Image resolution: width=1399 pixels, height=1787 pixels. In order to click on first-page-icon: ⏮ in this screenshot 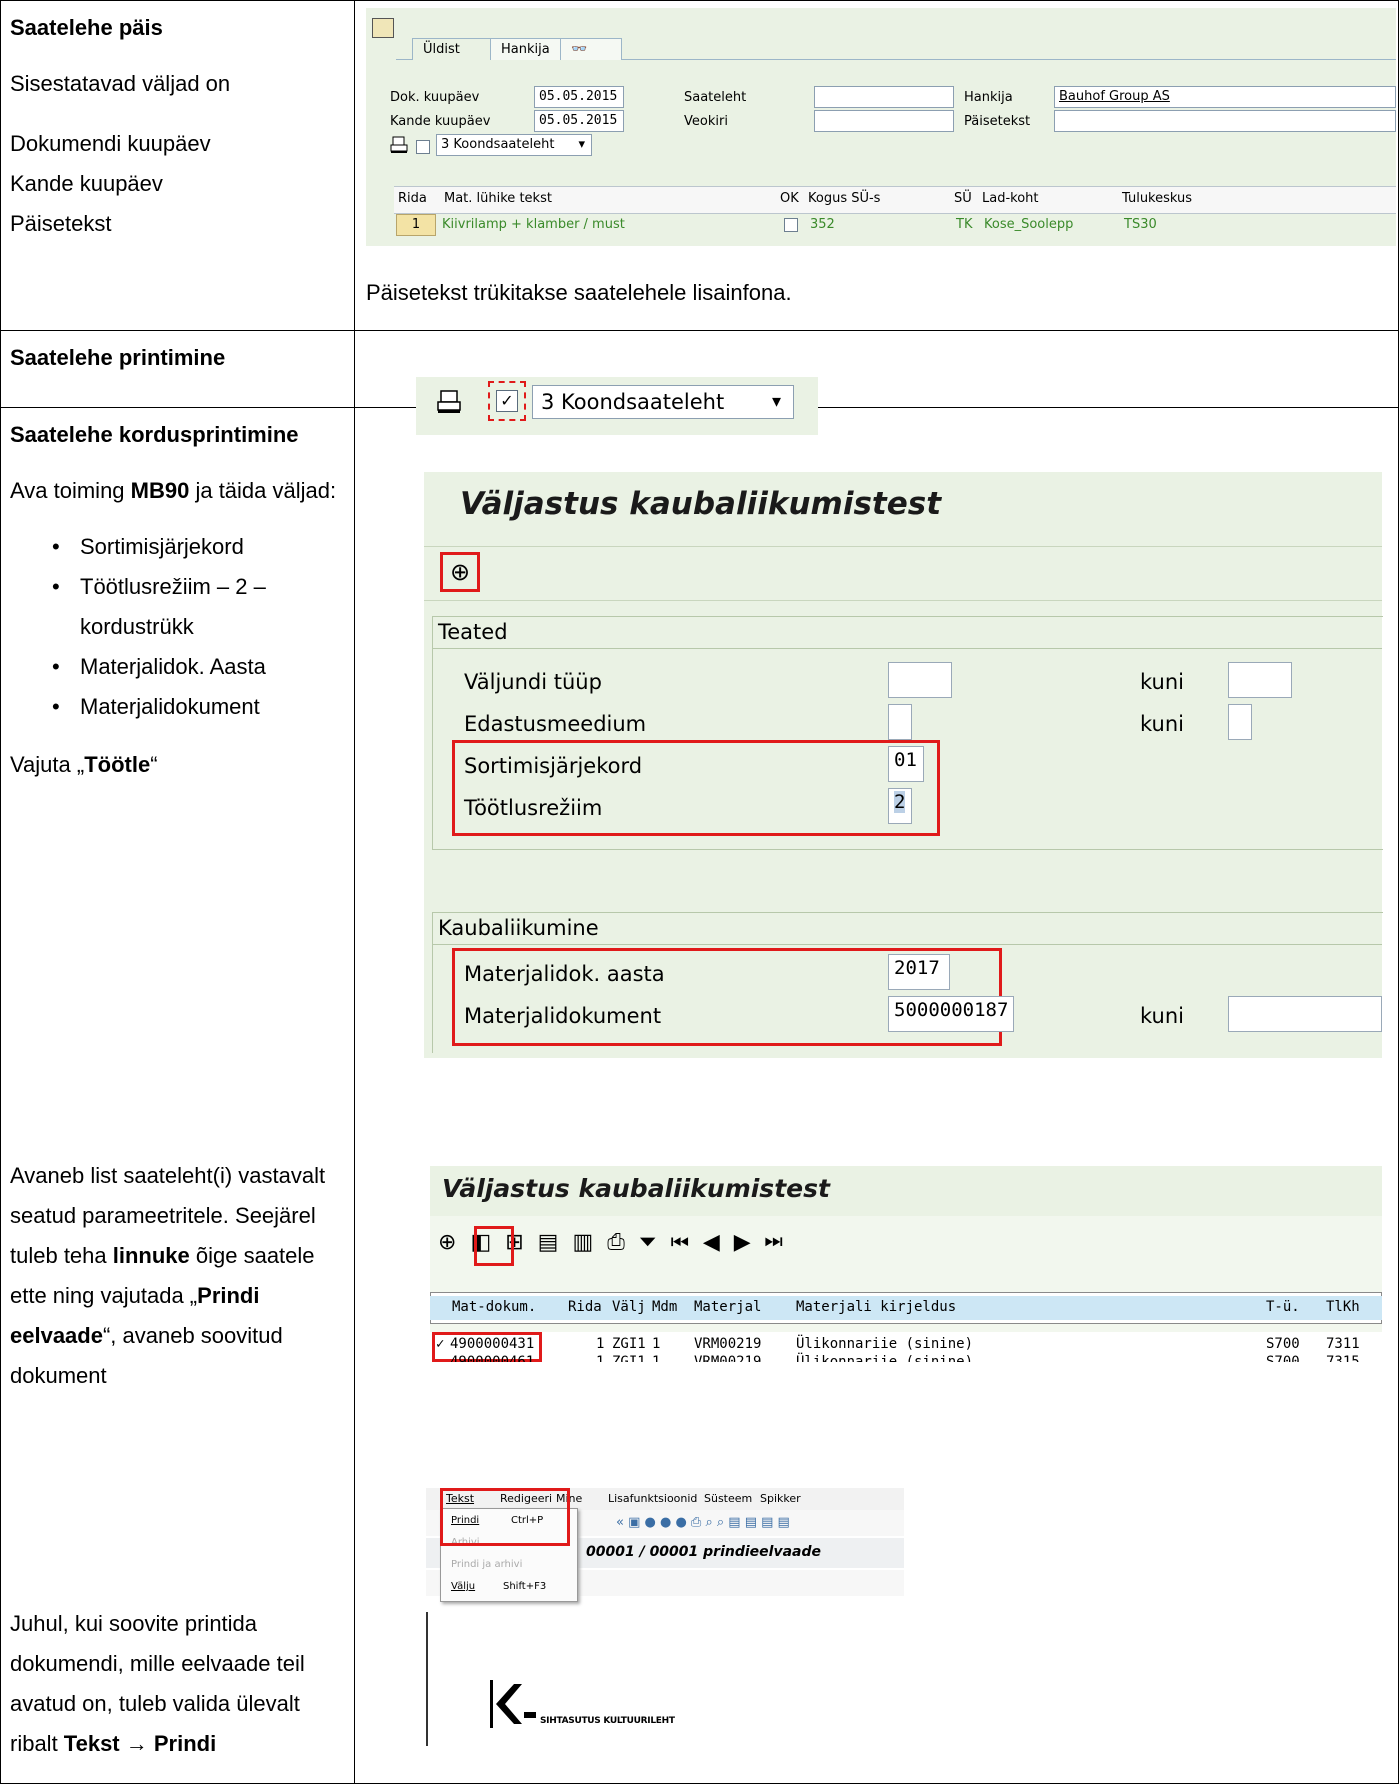, I will do `click(686, 1242)`.